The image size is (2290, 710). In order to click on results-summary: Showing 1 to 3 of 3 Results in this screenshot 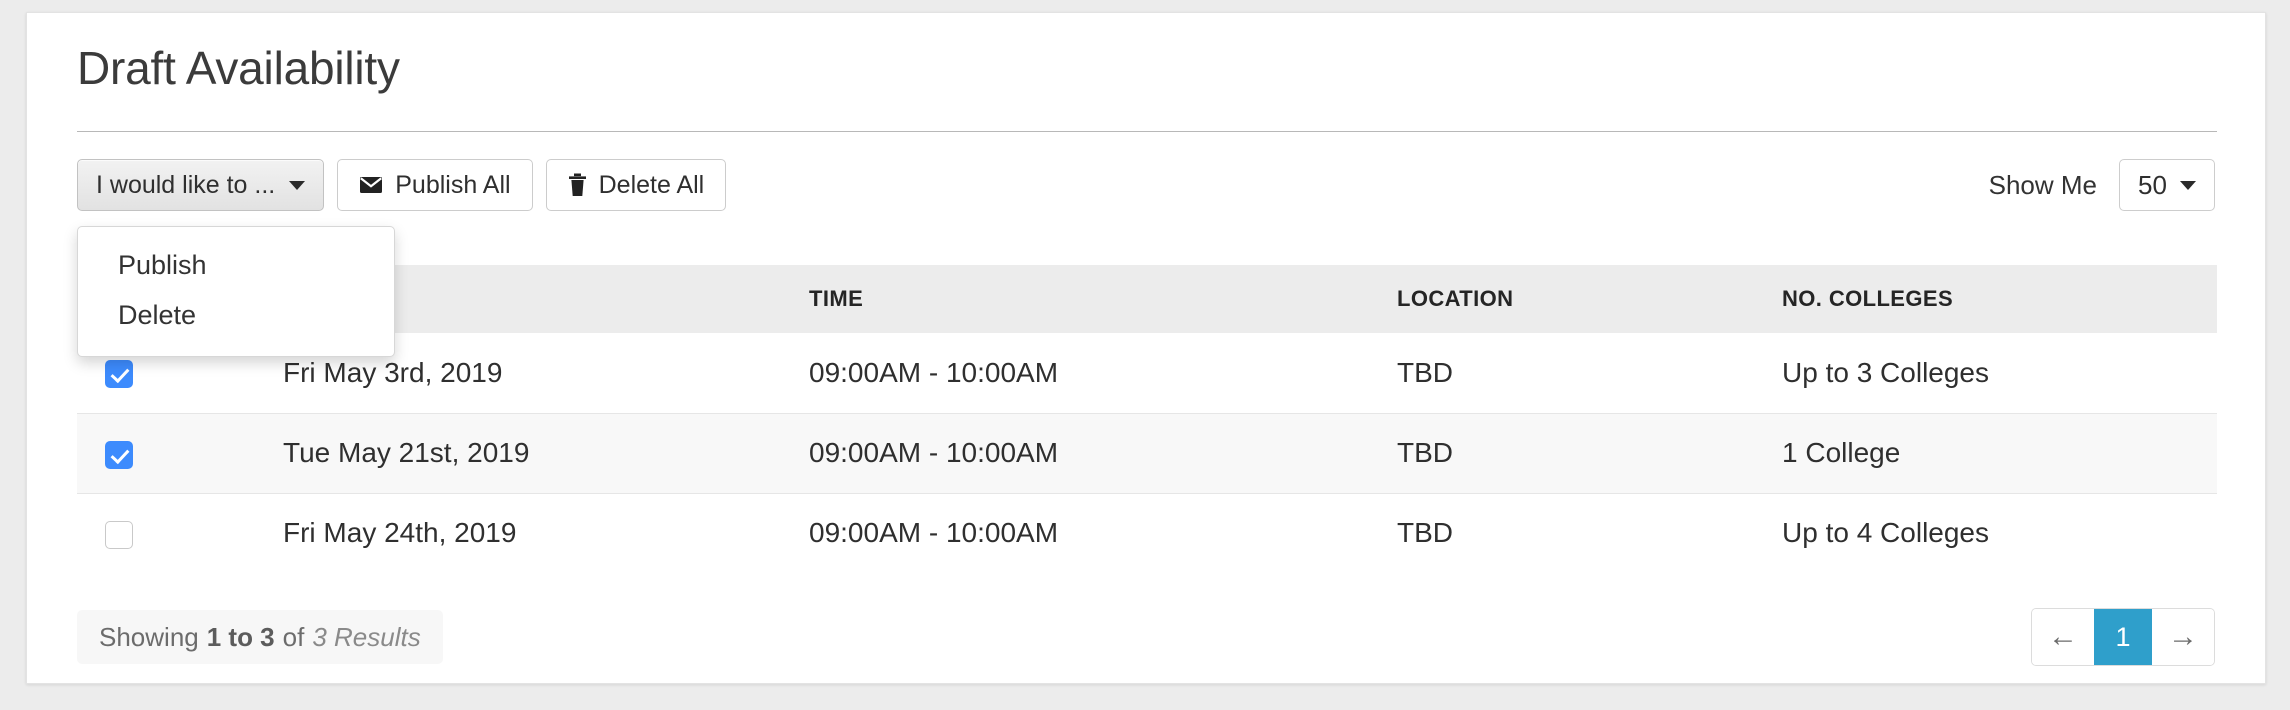, I will do `click(260, 637)`.